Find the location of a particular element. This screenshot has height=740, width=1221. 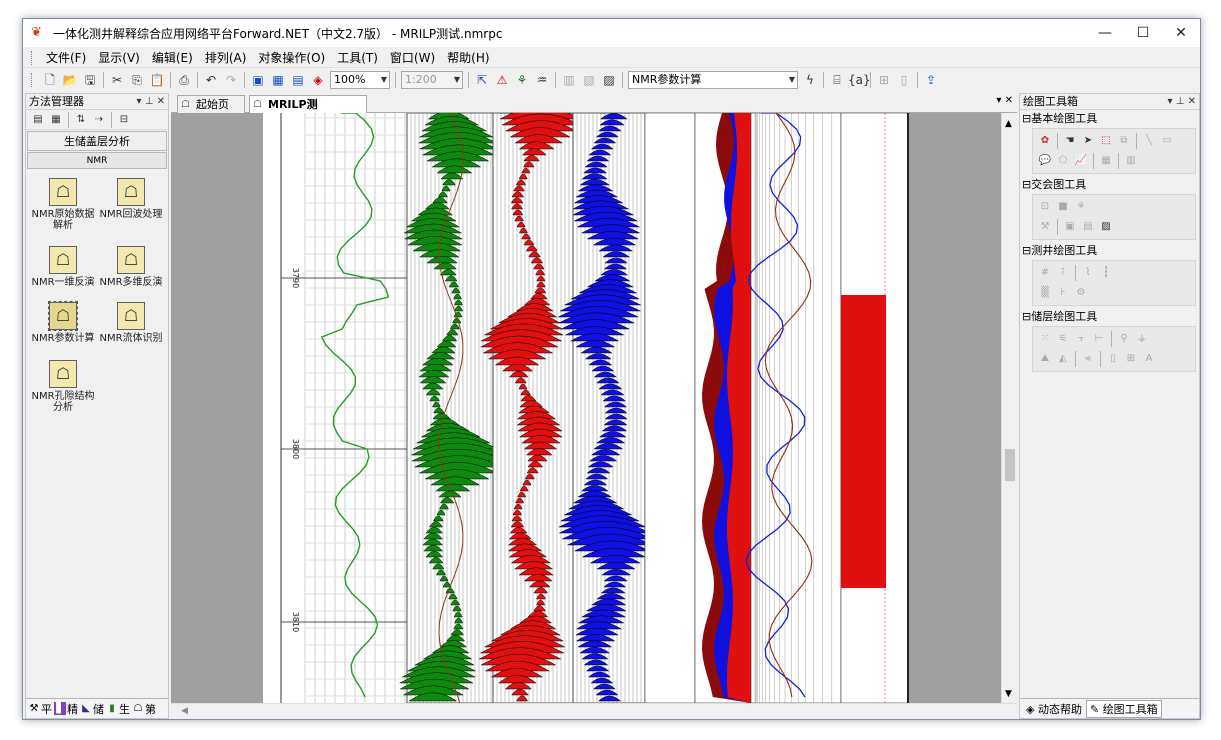

redo-icon: ↷ is located at coordinates (231, 80).